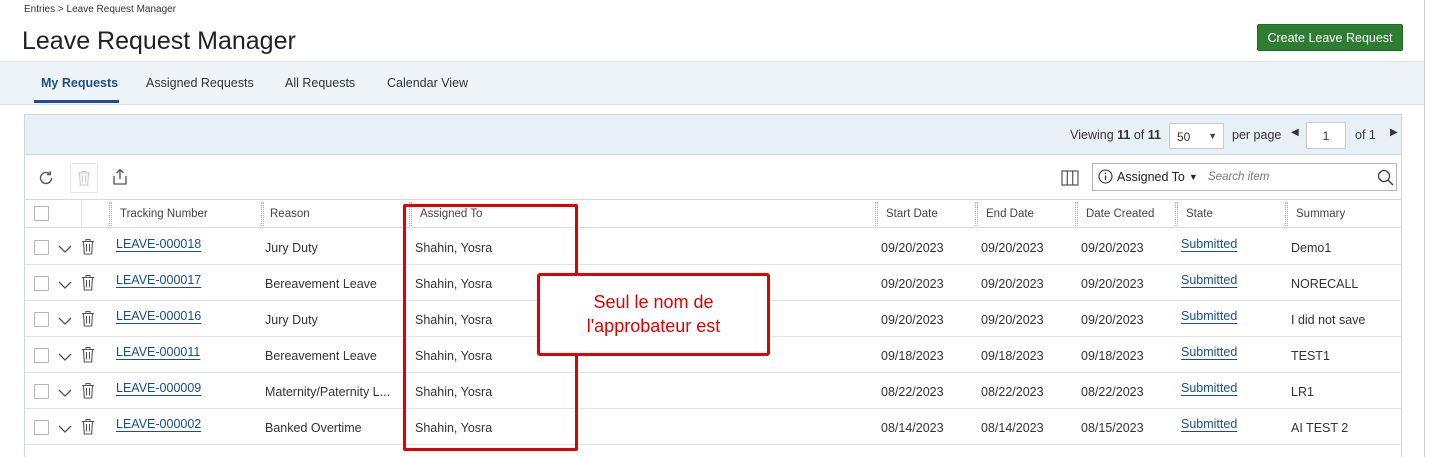  Describe the element at coordinates (164, 214) in the screenshot. I see `column-header-tracking-number: Tracking Number` at that location.